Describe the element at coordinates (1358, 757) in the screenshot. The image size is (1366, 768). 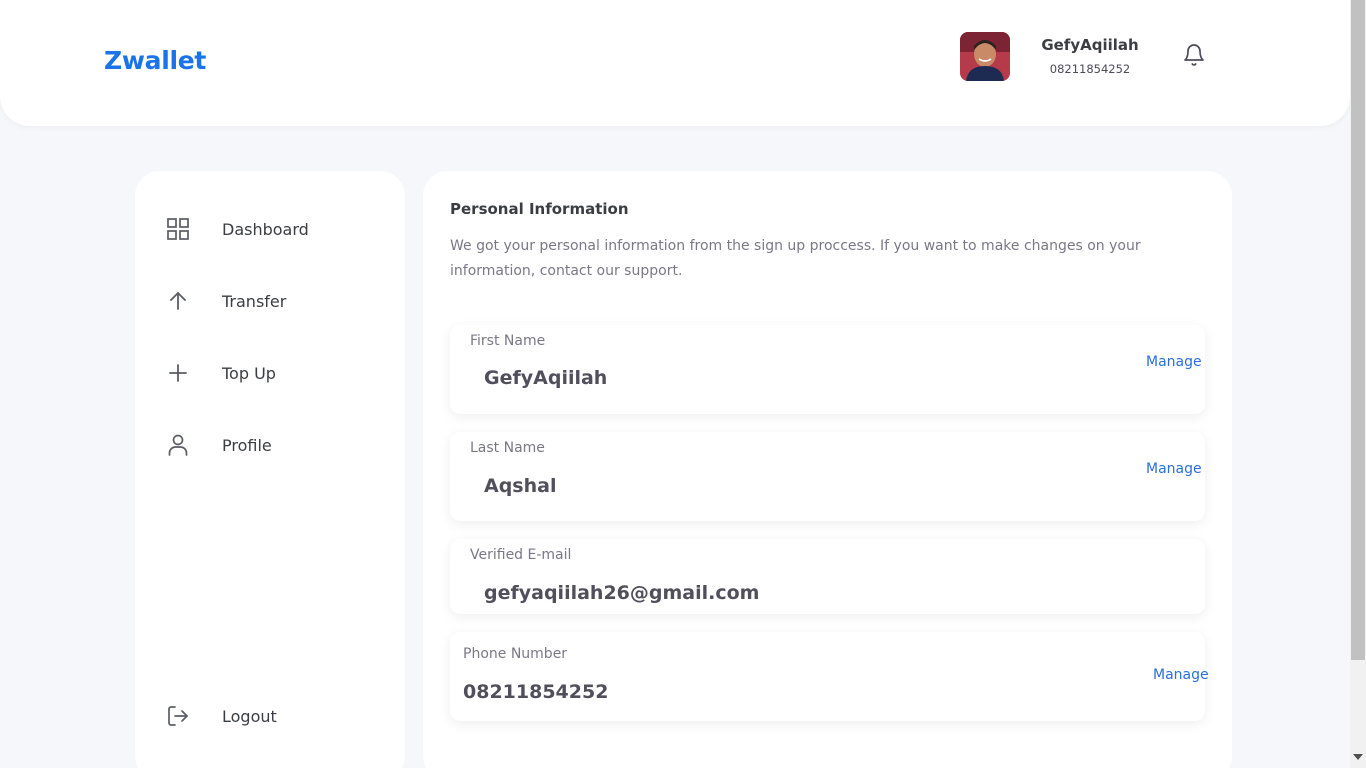
I see `scroll-down-arrow-icon` at that location.